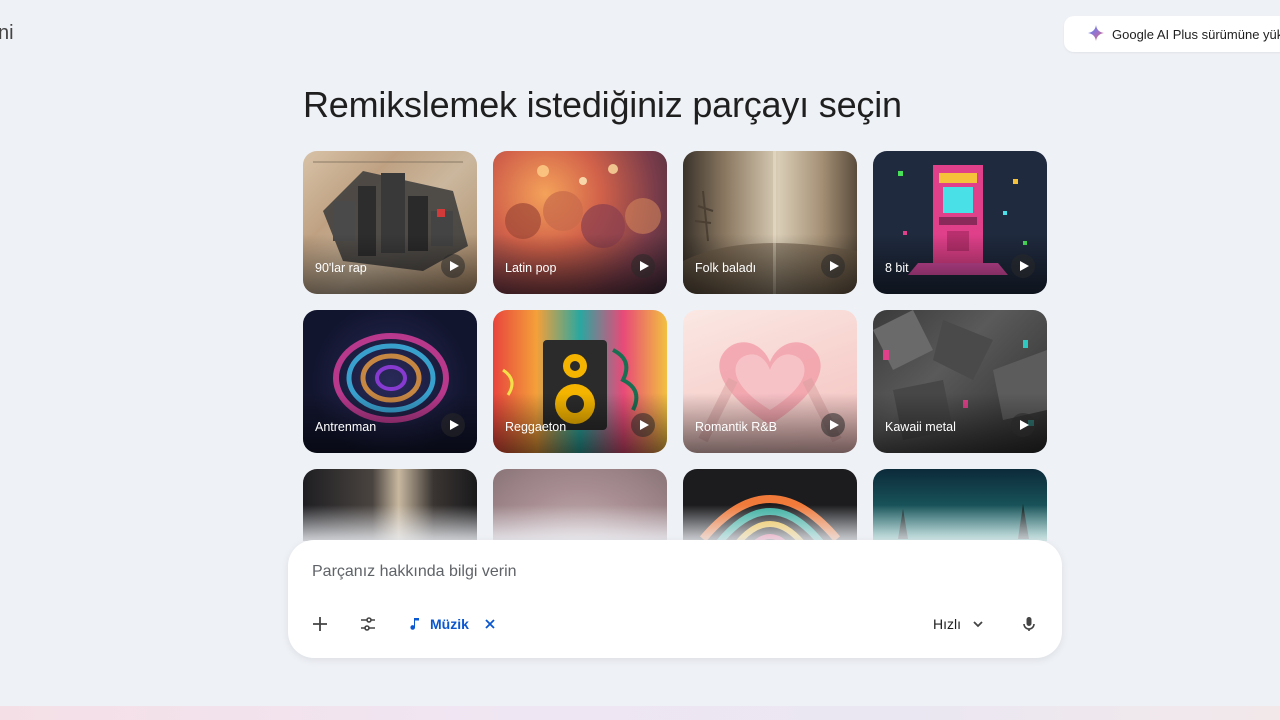 This screenshot has height=720, width=1280. Describe the element at coordinates (580, 381) in the screenshot. I see `track-card-reggaeton: Reggaeton` at that location.